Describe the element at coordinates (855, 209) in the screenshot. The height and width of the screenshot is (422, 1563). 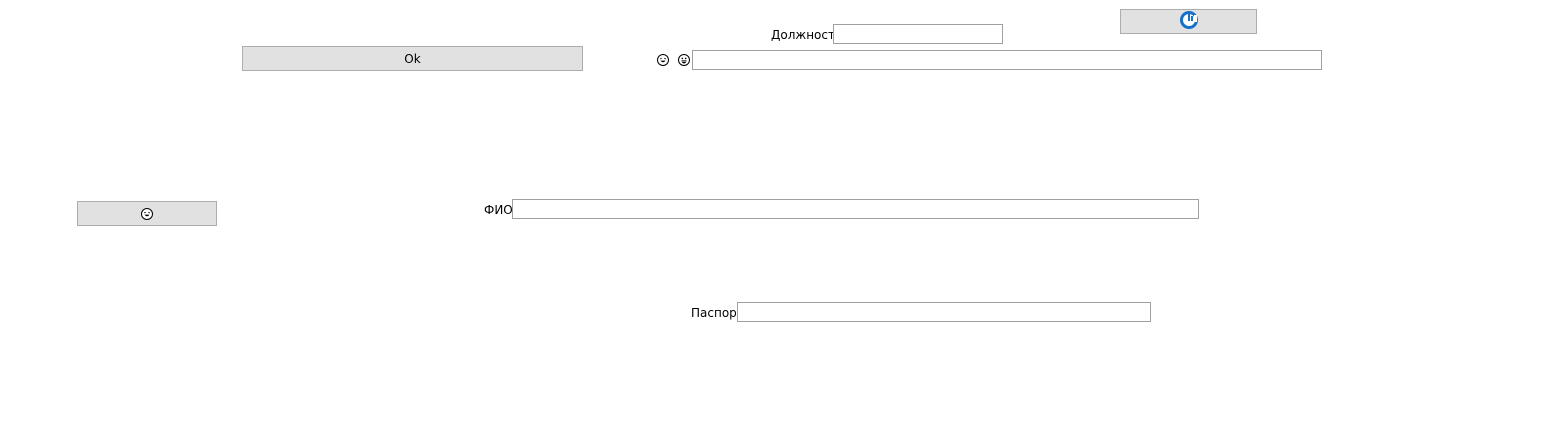
I see `fio-field` at that location.